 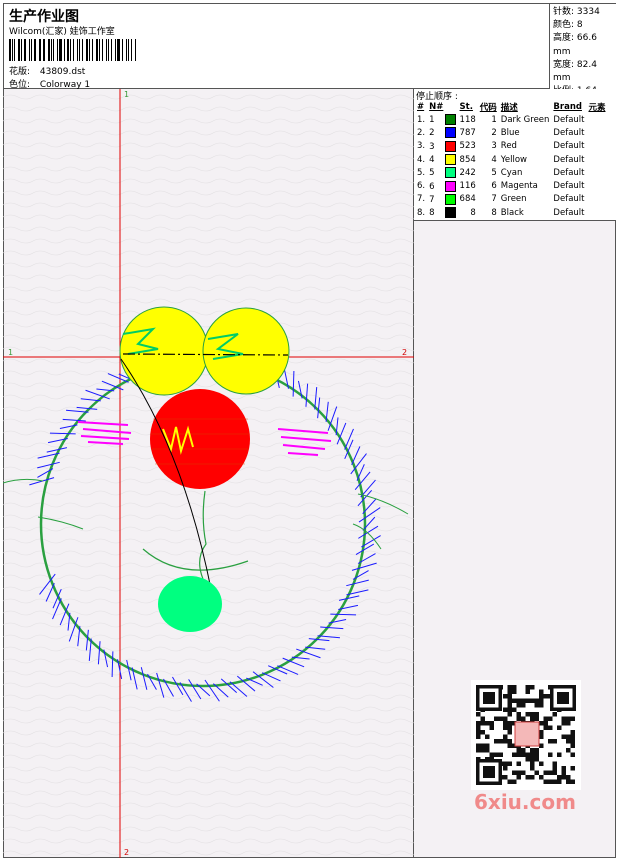 What do you see at coordinates (73, 50) in the screenshot?
I see `barcode` at bounding box center [73, 50].